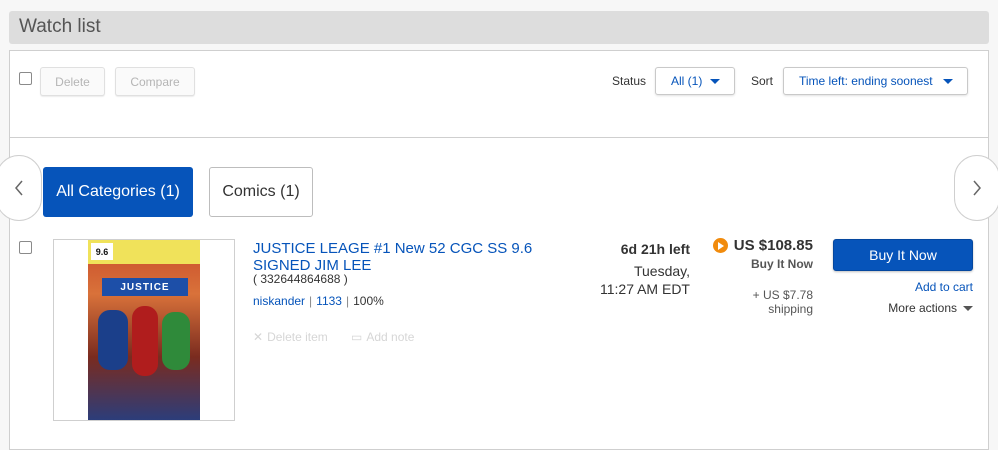 This screenshot has width=998, height=450. I want to click on item-checkbox, so click(25, 247).